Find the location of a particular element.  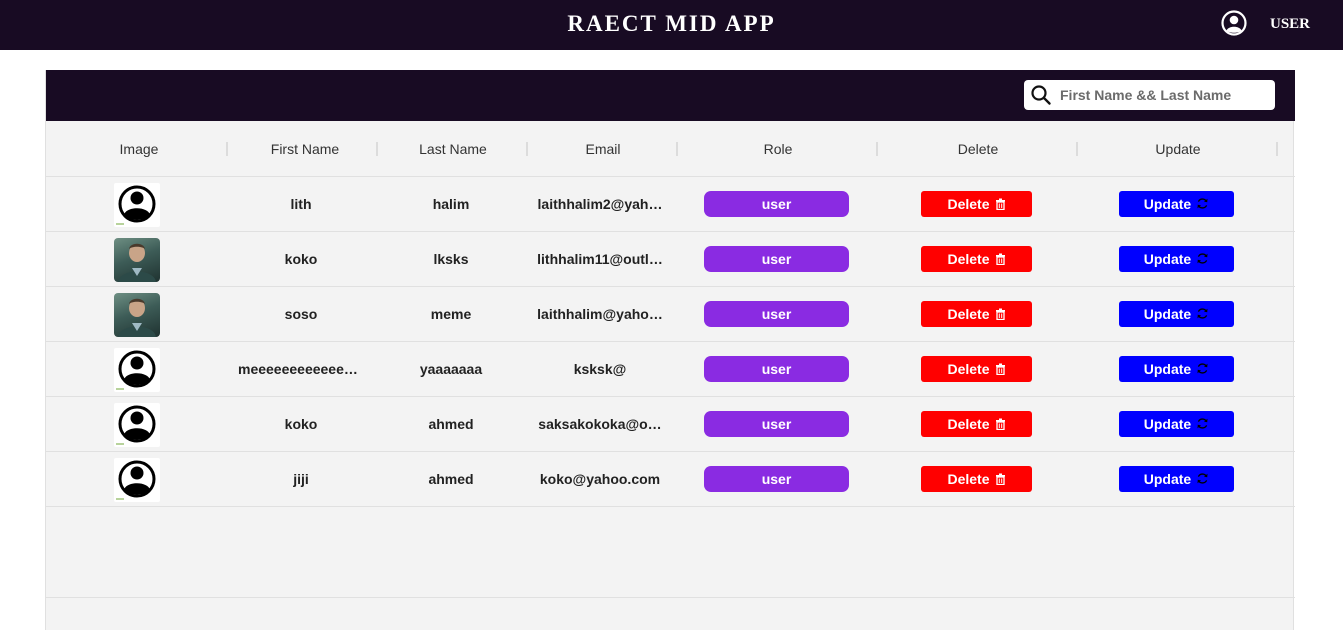

table-row: soso meme laithhalim@yaho… user Delete Update is located at coordinates (670, 314).